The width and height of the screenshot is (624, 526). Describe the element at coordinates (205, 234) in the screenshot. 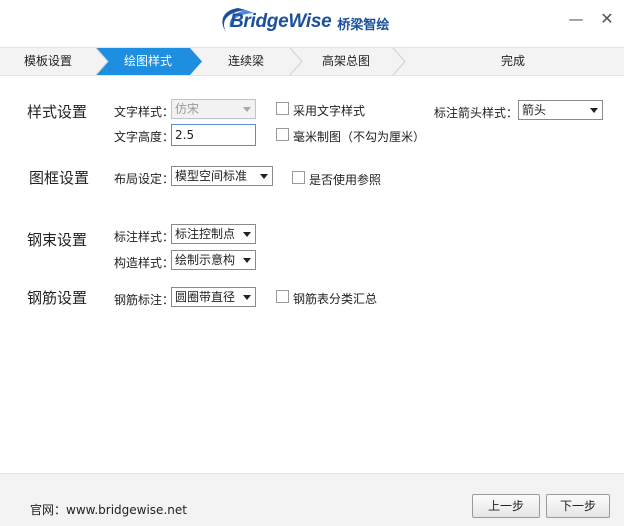

I see `annotation-style-value: 标注控制点` at that location.